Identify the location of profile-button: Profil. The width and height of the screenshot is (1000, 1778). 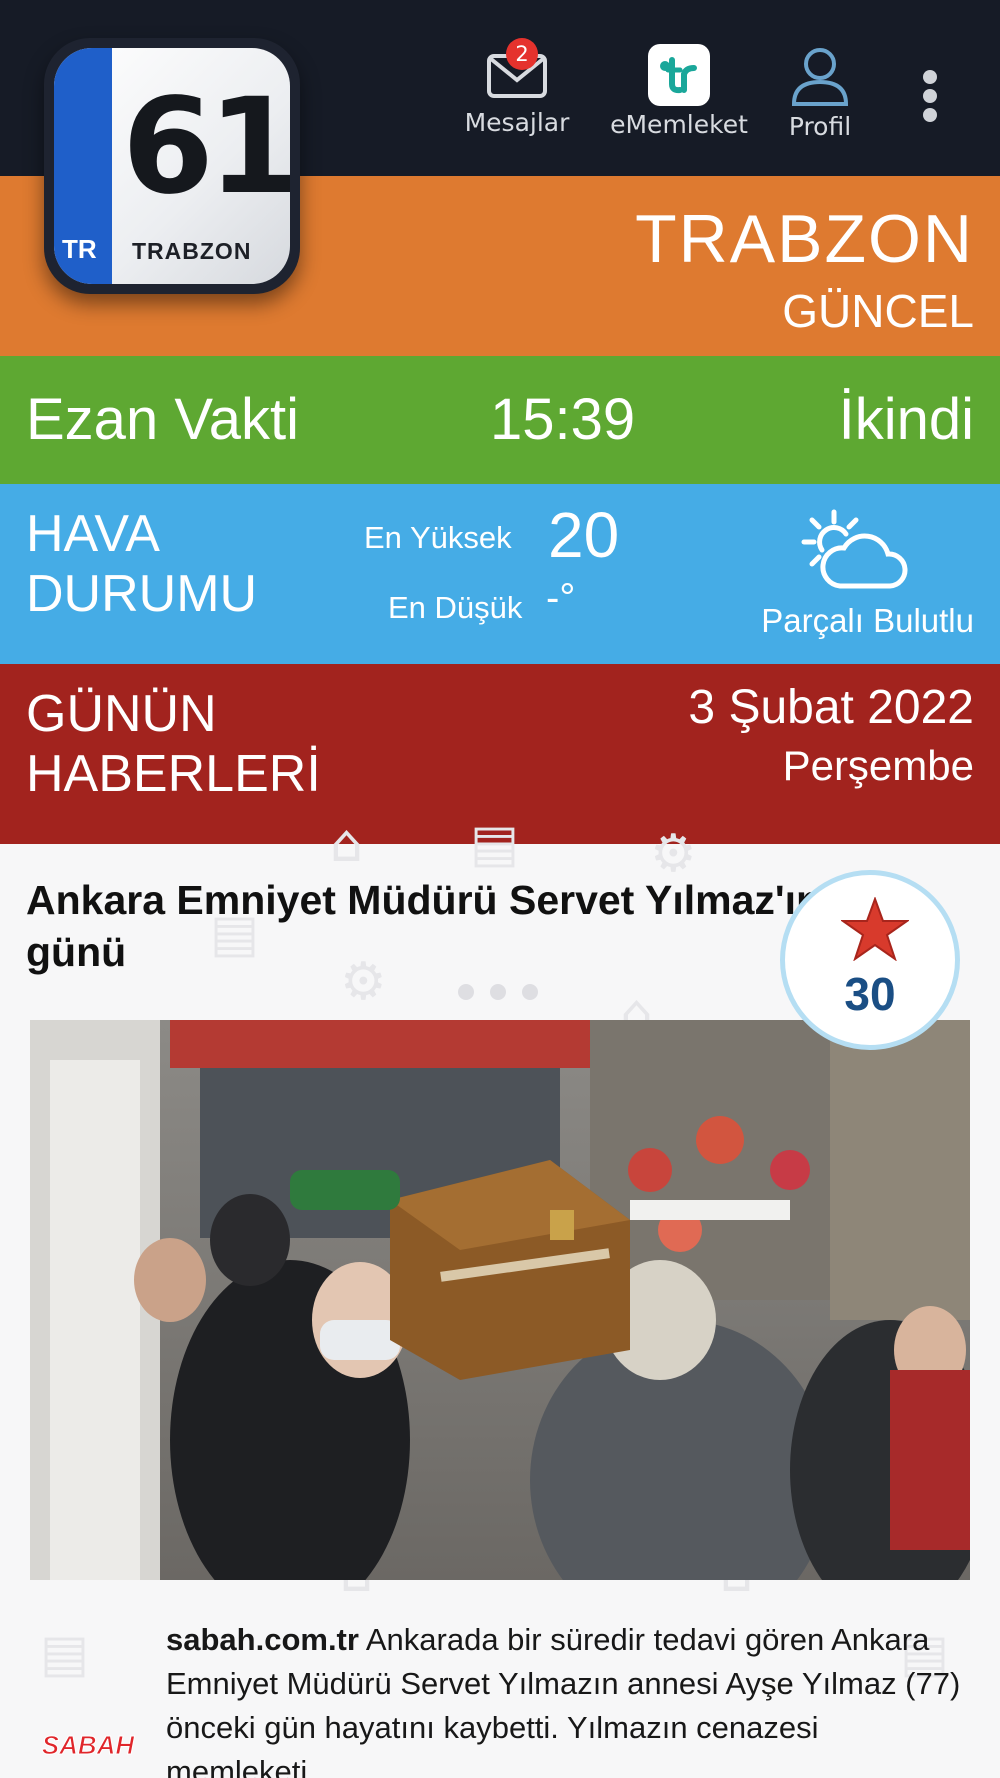
(820, 92).